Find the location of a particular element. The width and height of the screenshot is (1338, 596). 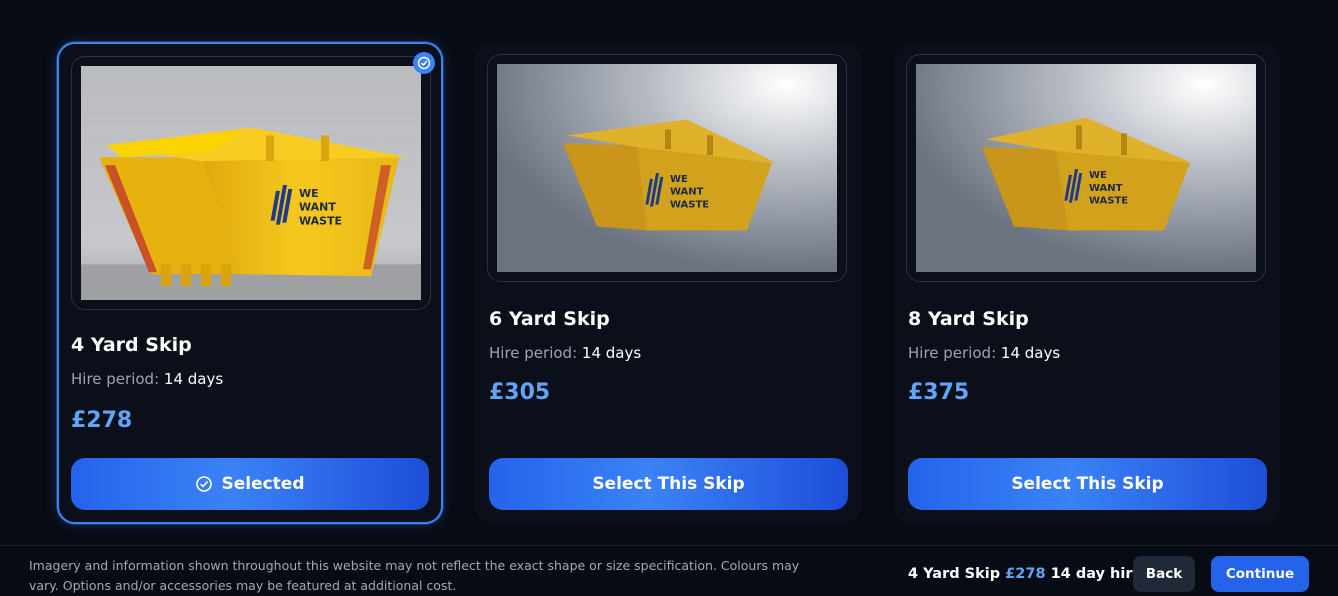

skip-title: 8 Yard Skip is located at coordinates (968, 319).